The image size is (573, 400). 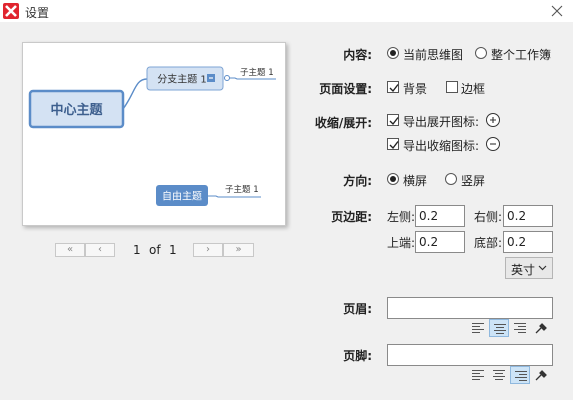 I want to click on collapse-minus-icon, so click(x=493, y=144).